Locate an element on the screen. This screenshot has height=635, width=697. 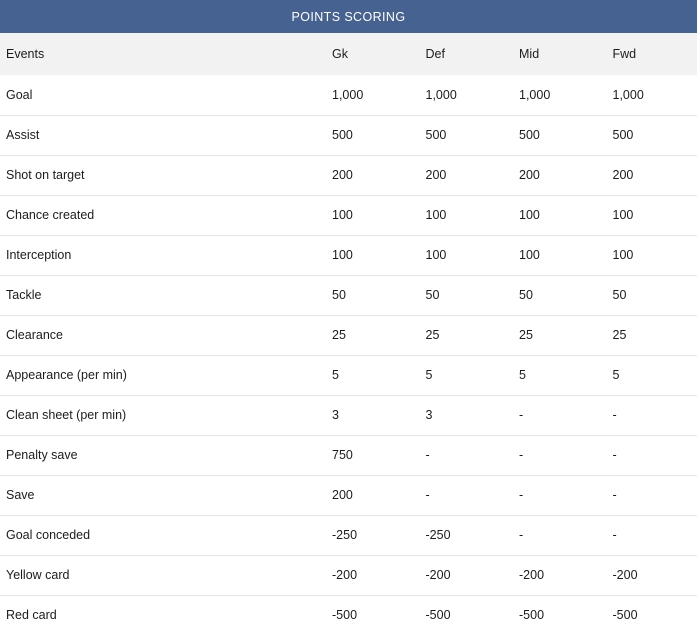
cell-gk: 50 is located at coordinates (373, 295).